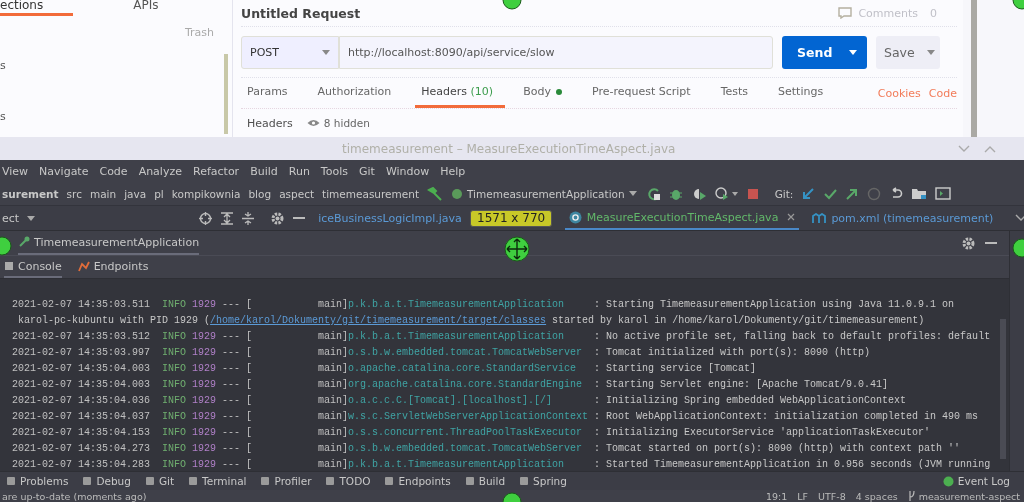 This screenshot has width=1024, height=502. Describe the element at coordinates (804, 93) in the screenshot. I see `request-tab: Settings` at that location.